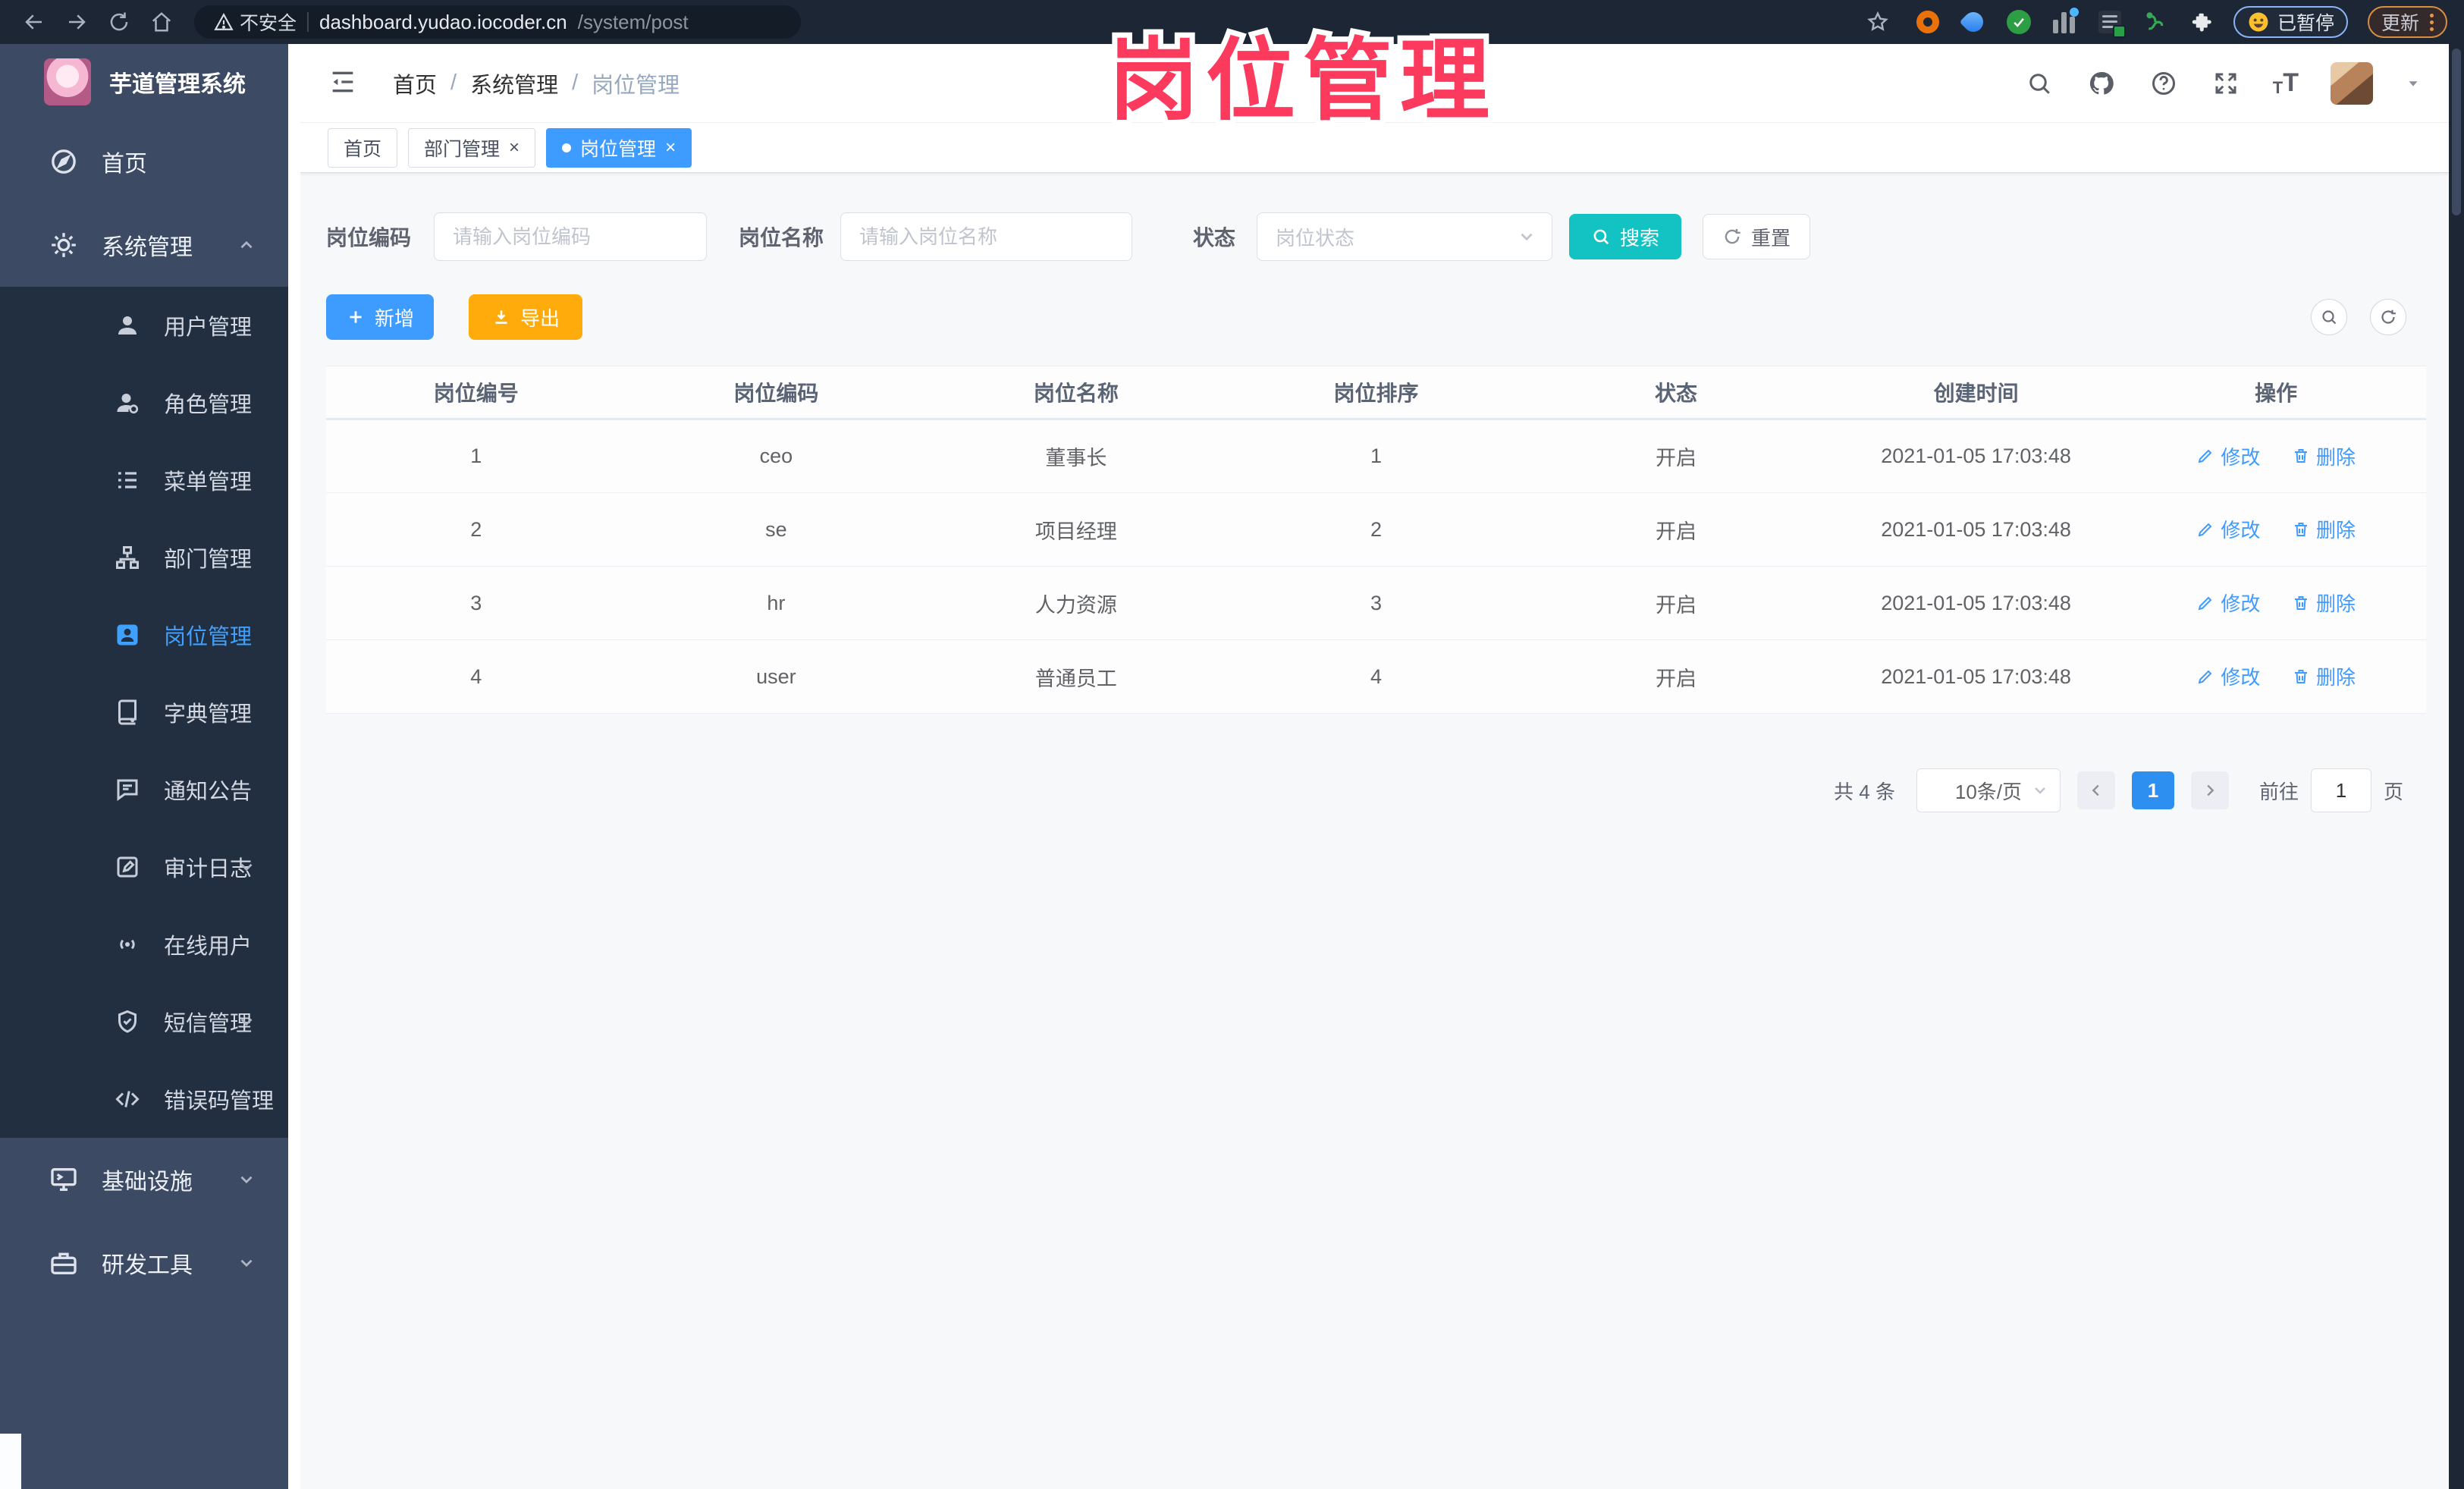 This screenshot has height=1489, width=2464. I want to click on goto-label: 前往, so click(2278, 791).